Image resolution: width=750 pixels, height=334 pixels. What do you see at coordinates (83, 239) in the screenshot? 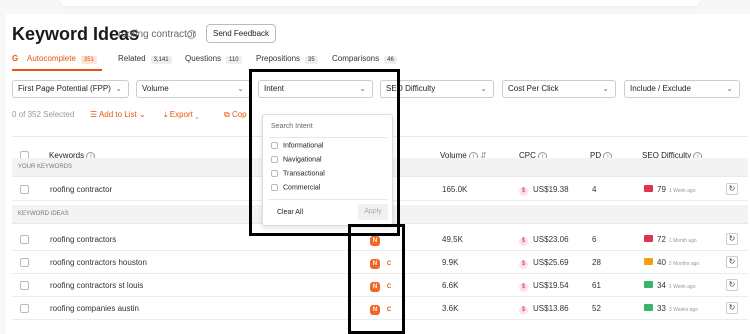
I see `keyword-cell: roofing contractors` at bounding box center [83, 239].